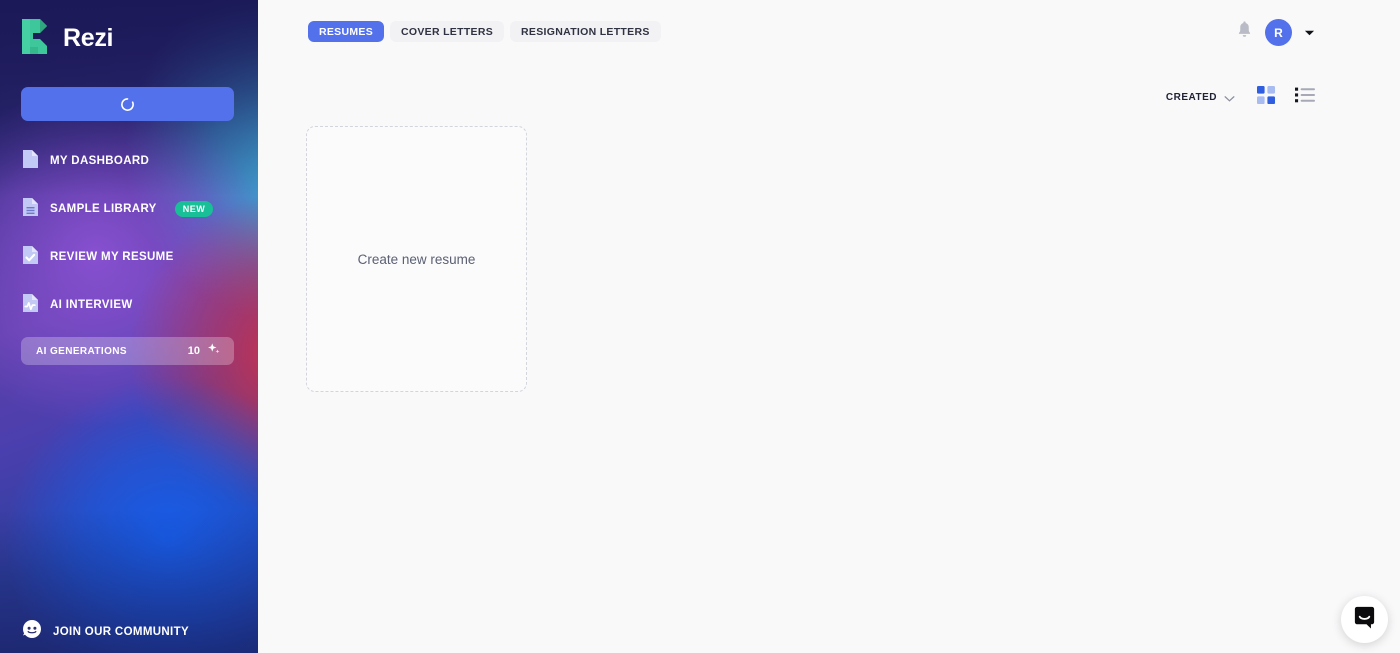  What do you see at coordinates (214, 351) in the screenshot?
I see `sparkle-icon` at bounding box center [214, 351].